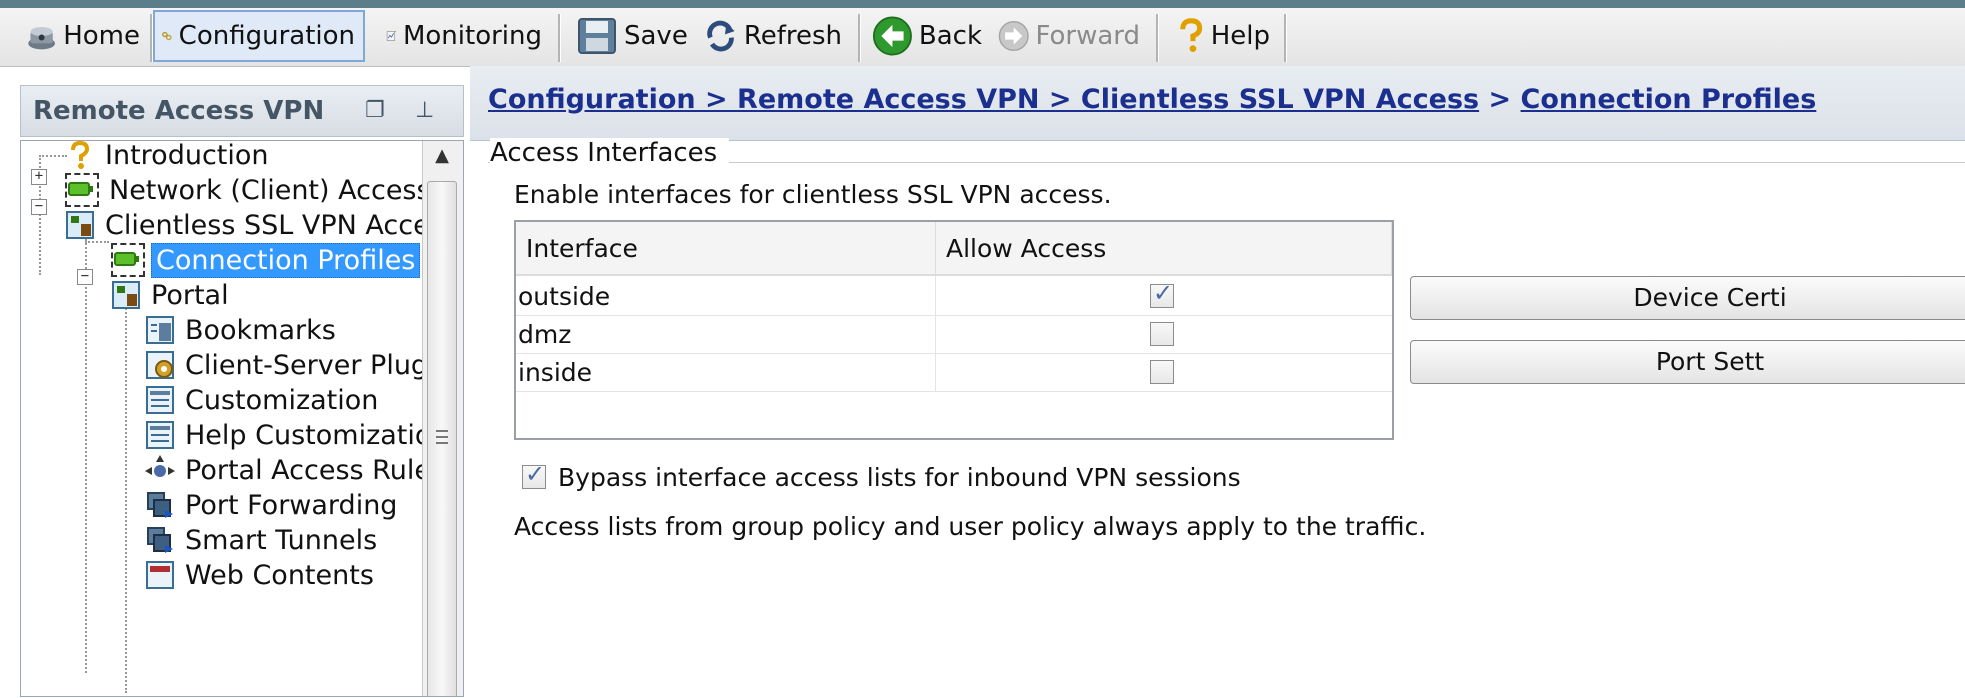  I want to click on collapse-portal: −, so click(85, 277).